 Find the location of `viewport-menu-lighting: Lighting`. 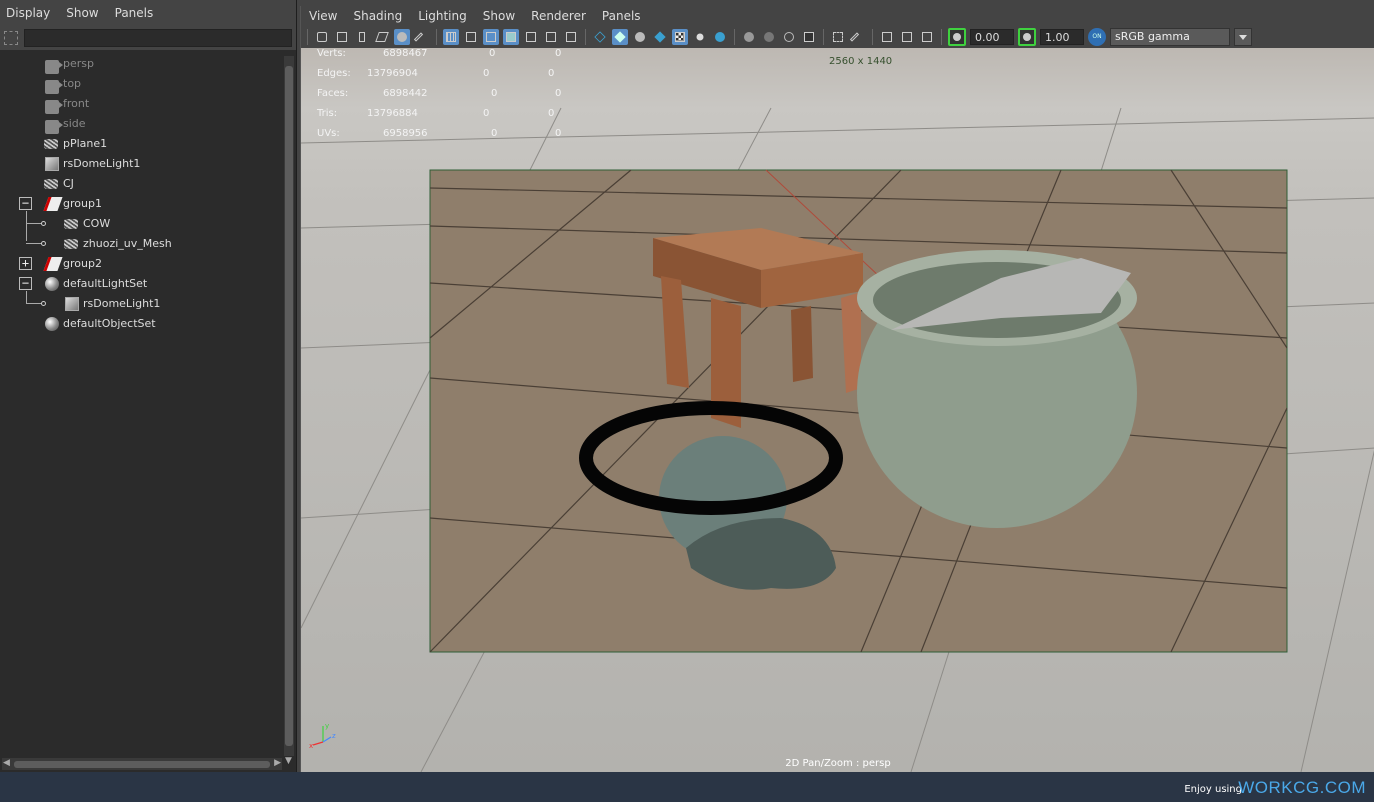

viewport-menu-lighting: Lighting is located at coordinates (442, 16).